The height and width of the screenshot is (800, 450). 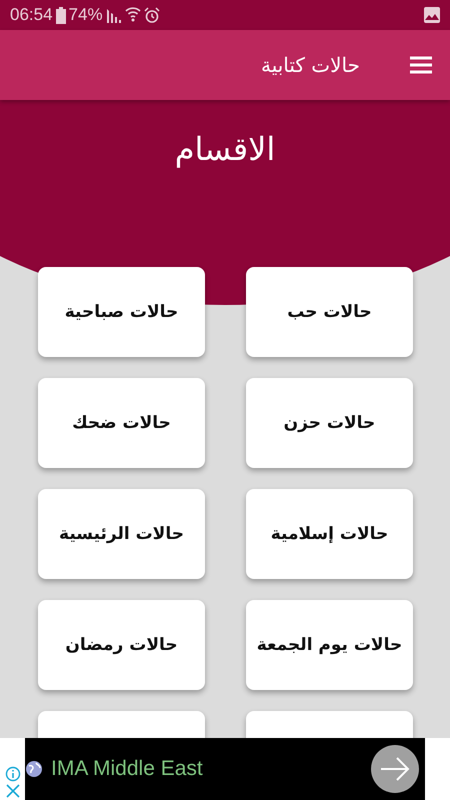 I want to click on ad-text: IMA Middle East, so click(x=127, y=769).